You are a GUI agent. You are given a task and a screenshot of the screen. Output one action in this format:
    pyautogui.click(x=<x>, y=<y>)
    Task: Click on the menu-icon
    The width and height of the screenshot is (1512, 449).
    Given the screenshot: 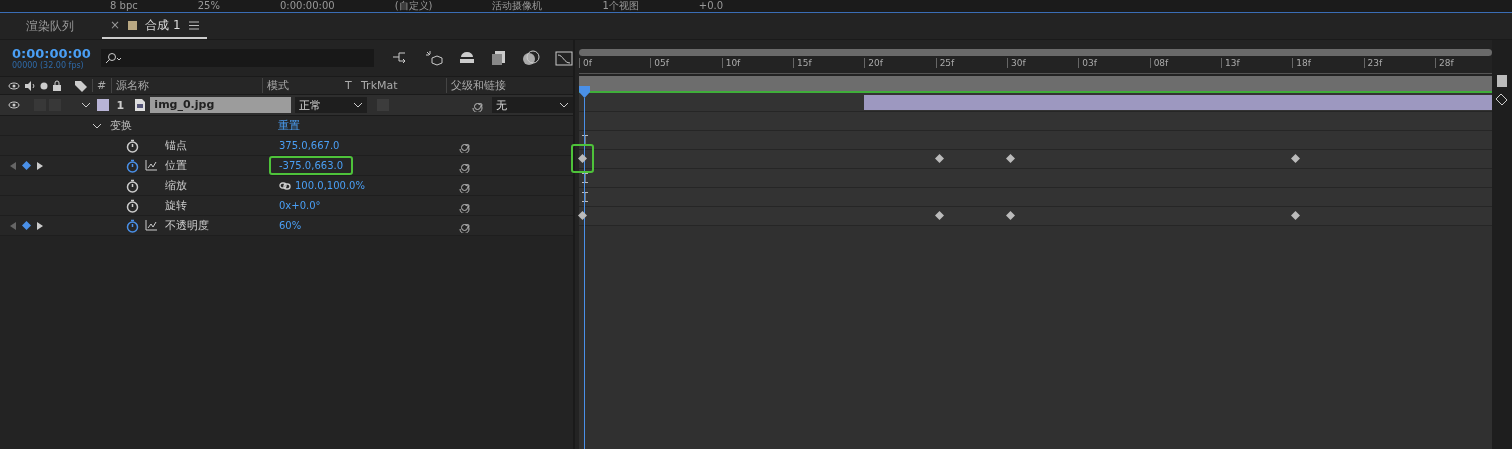 What is the action you would take?
    pyautogui.click(x=193, y=25)
    